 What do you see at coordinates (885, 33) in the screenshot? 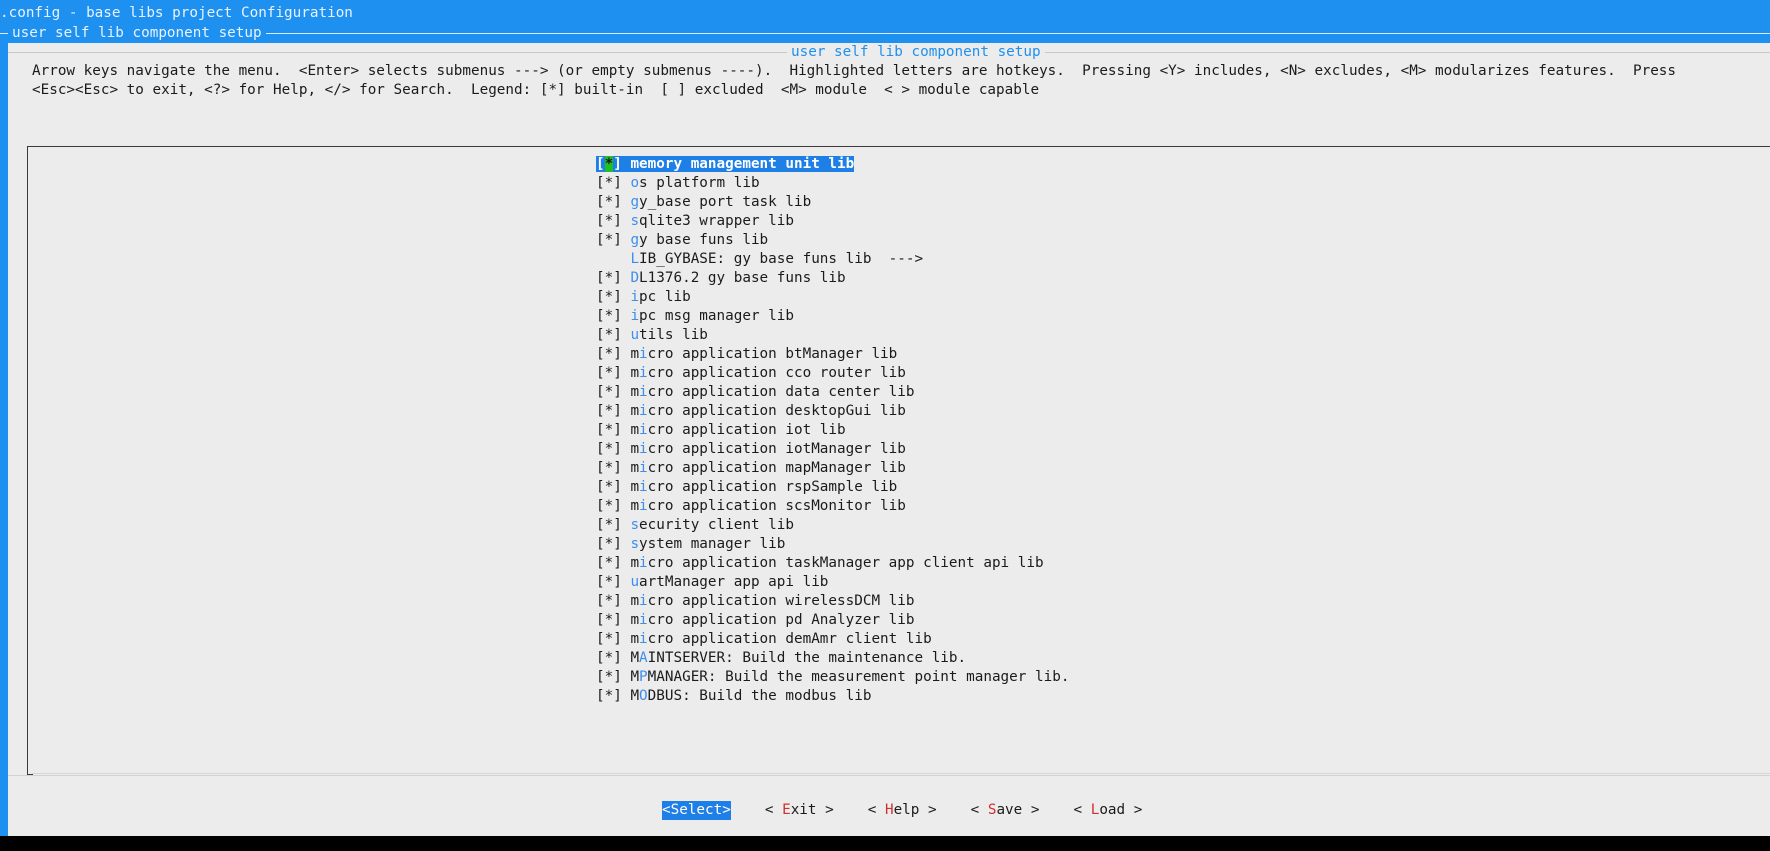
I see `subtitle-bar: user self lib component setup` at bounding box center [885, 33].